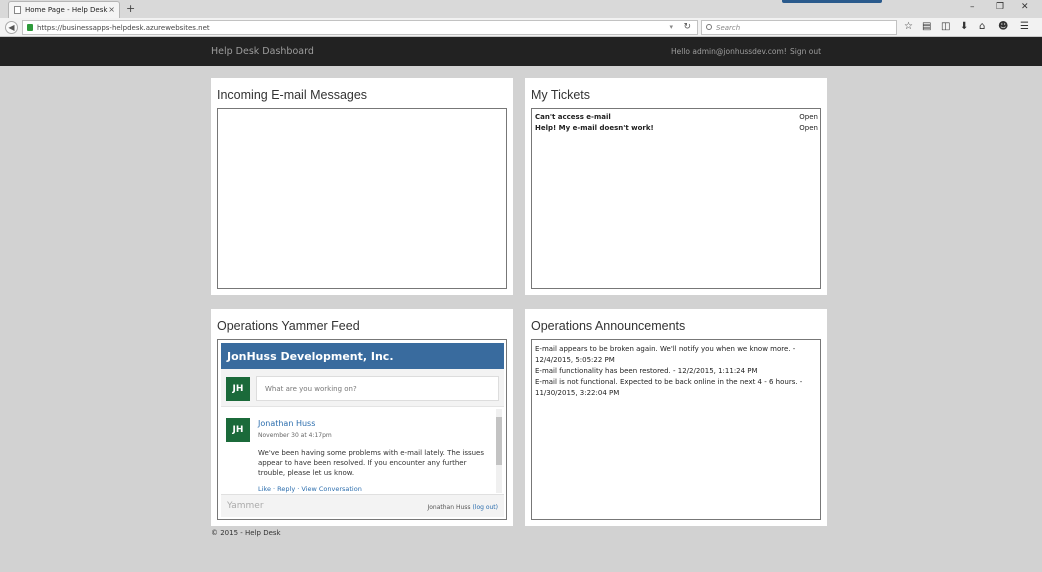 Image resolution: width=1042 pixels, height=572 pixels. I want to click on chevron-down-icon: ▾, so click(671, 27).